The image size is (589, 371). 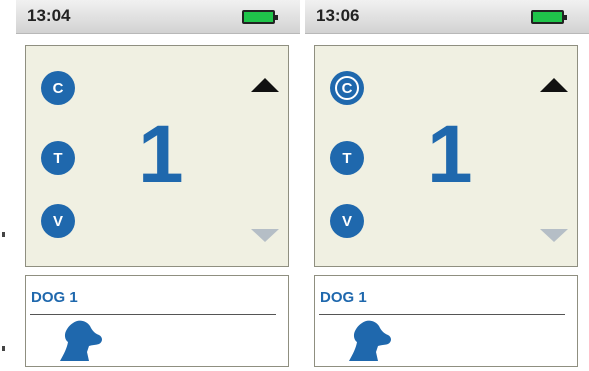 I want to click on status-bar: 13:04, so click(x=158, y=17).